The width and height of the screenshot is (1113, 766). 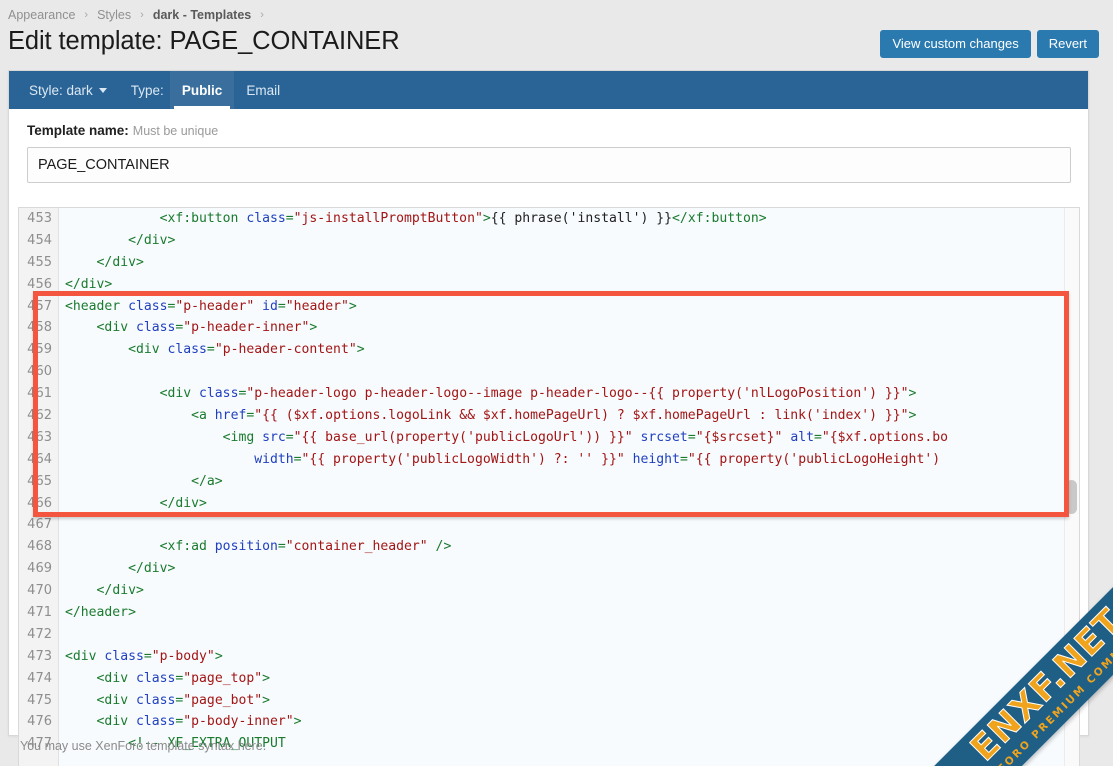 What do you see at coordinates (39, 525) in the screenshot?
I see `line-number: 467` at bounding box center [39, 525].